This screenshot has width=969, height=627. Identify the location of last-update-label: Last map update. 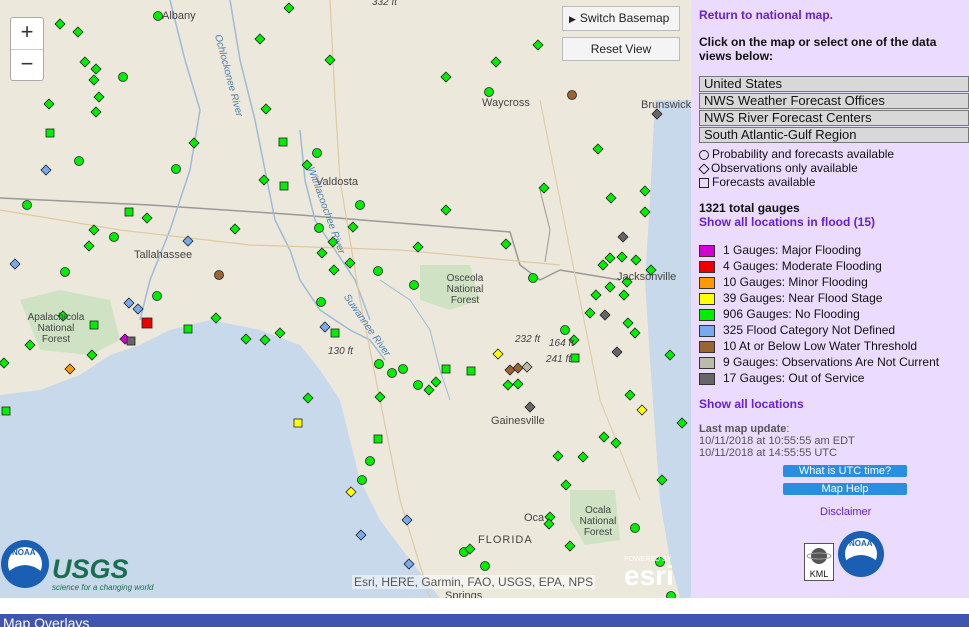
(743, 429).